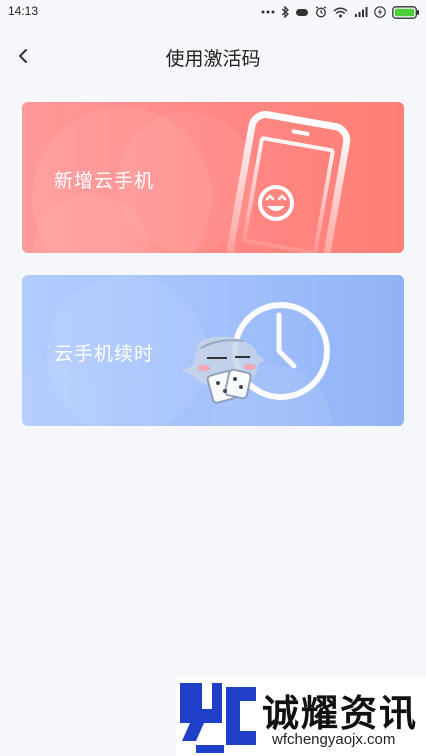  I want to click on watermark-name: 诚耀资讯, so click(340, 713).